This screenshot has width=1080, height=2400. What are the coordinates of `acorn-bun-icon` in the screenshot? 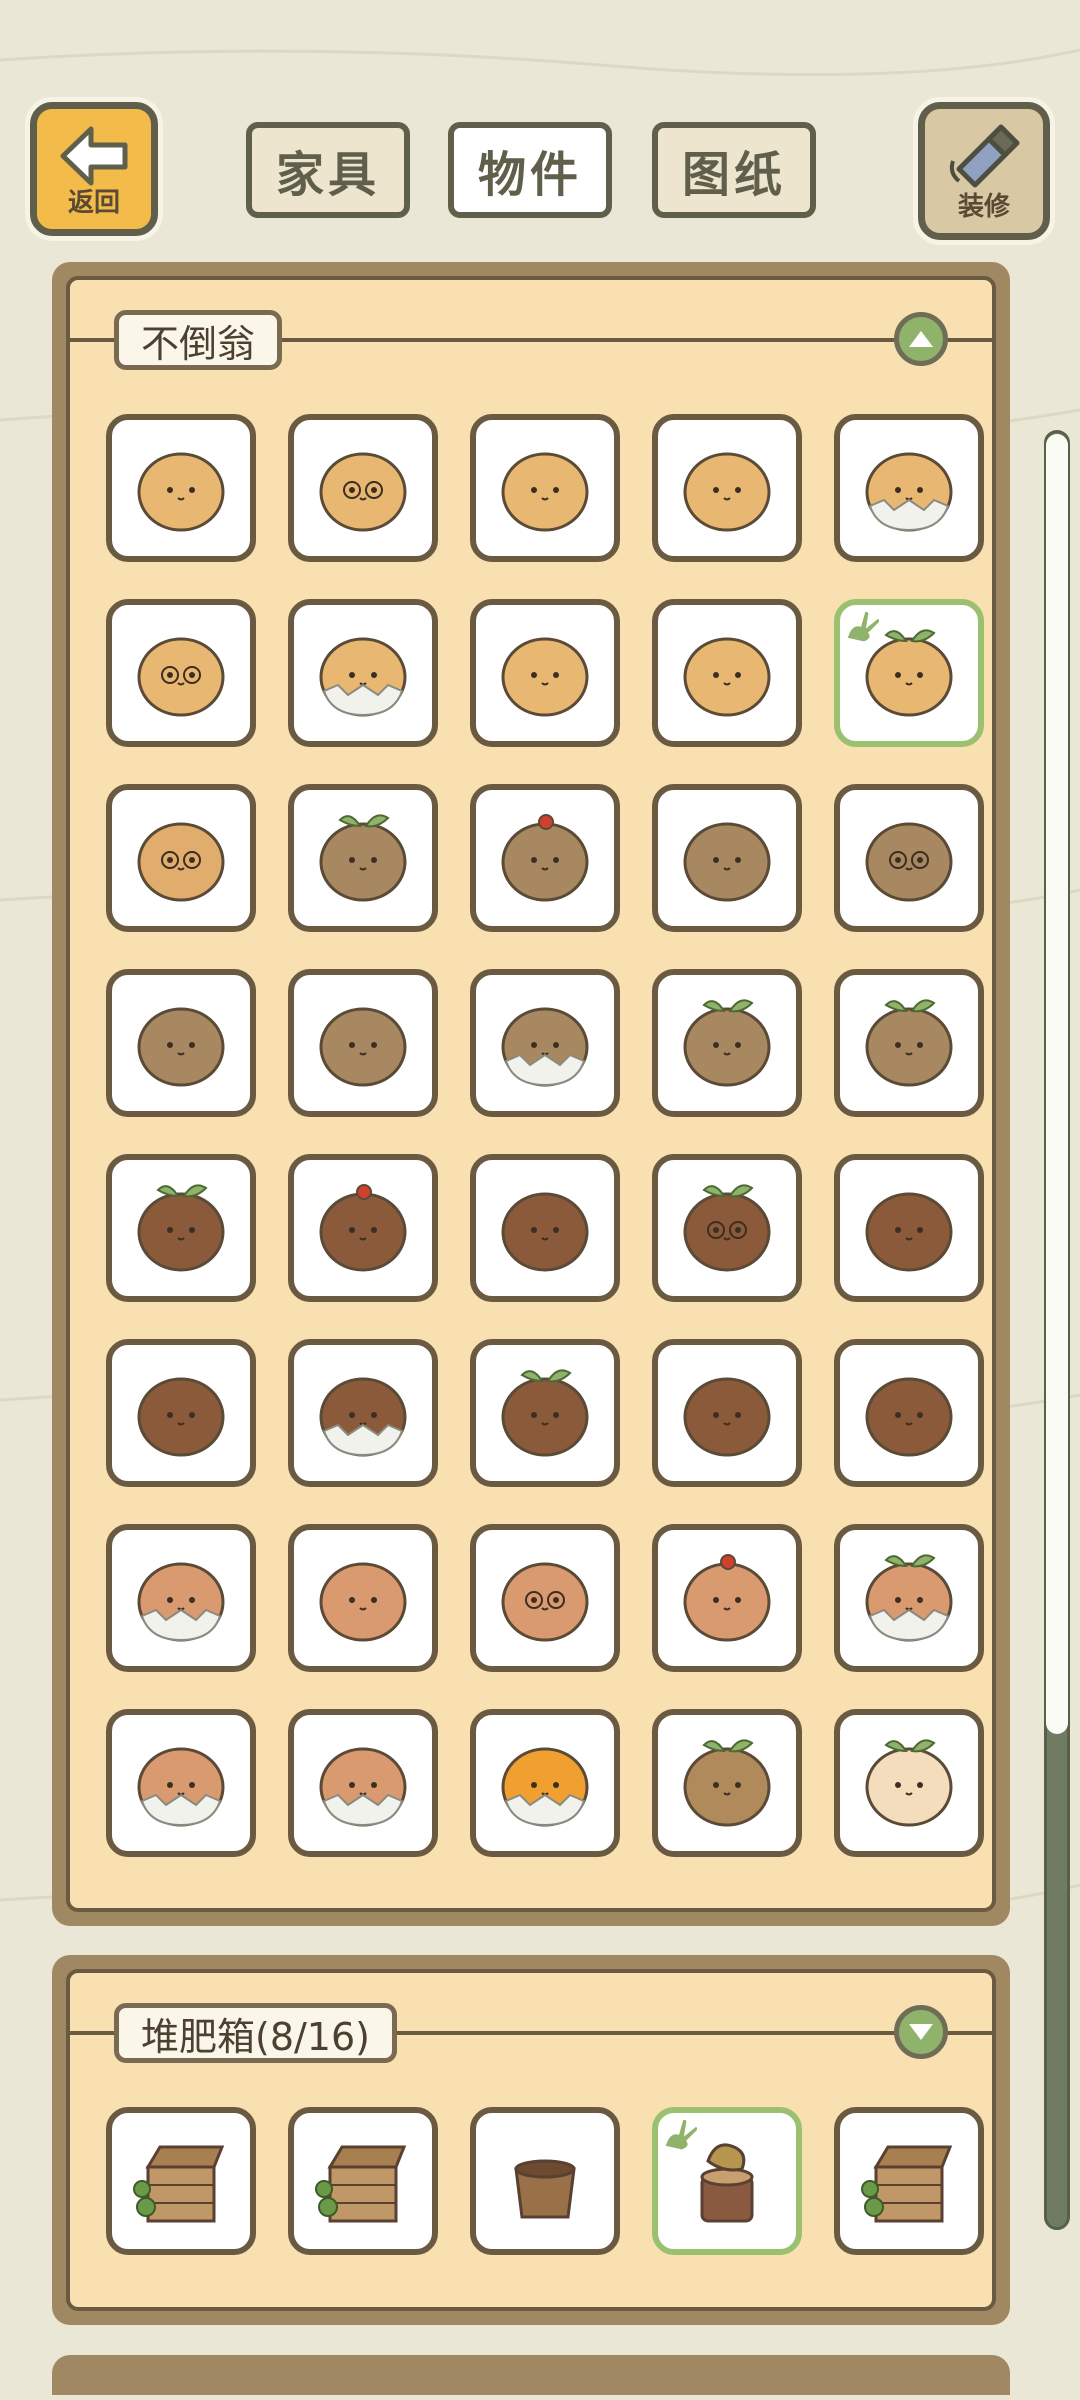 It's located at (181, 1417).